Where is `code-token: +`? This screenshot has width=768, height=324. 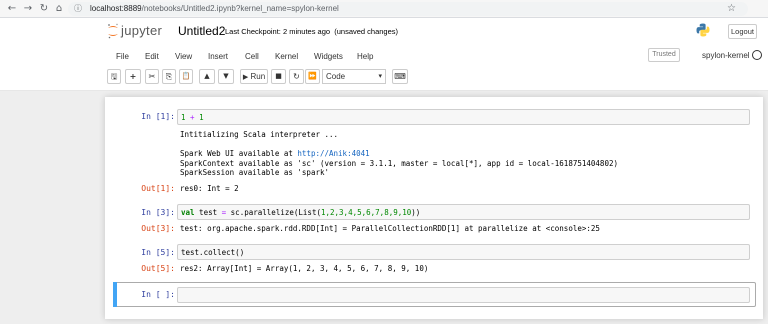
code-token: + is located at coordinates (192, 117).